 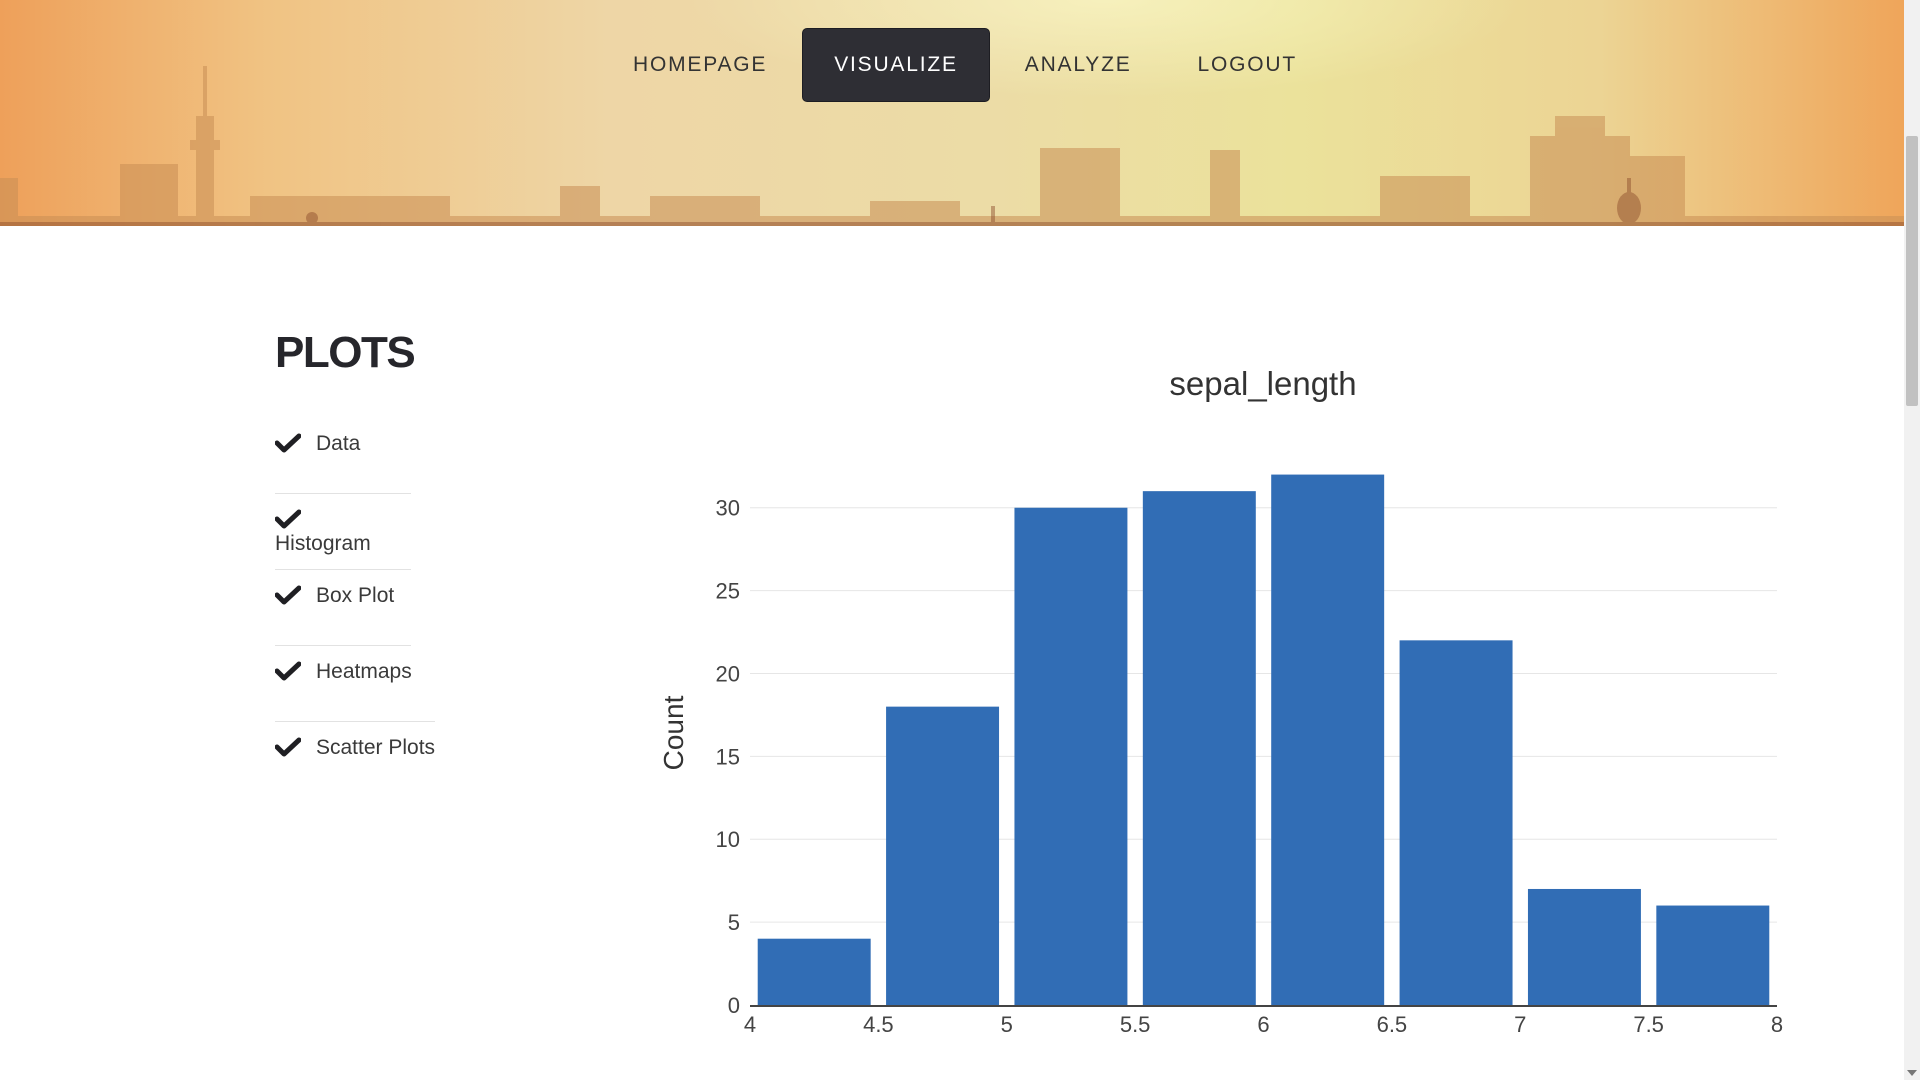 I want to click on plot-item-label: Histogram, so click(x=323, y=543).